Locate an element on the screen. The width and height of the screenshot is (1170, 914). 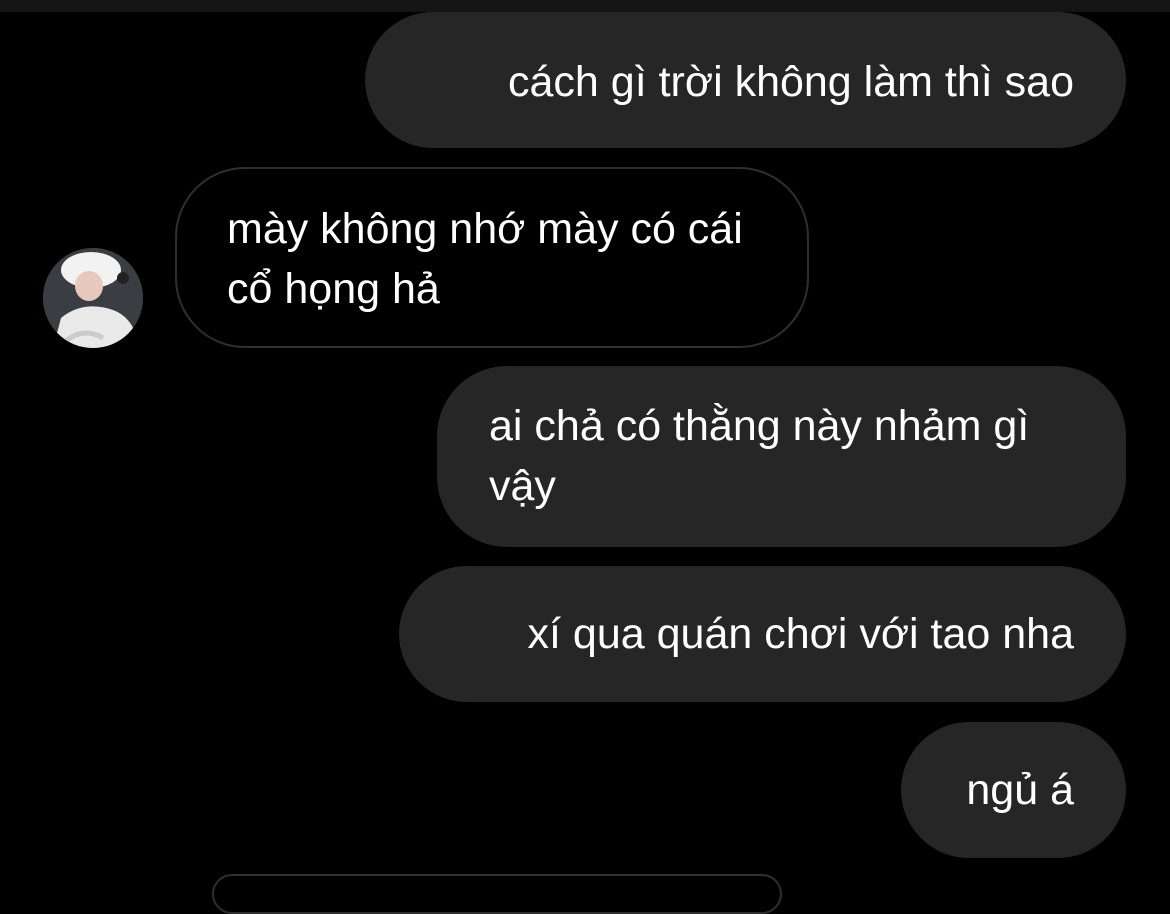
top-bar-edge is located at coordinates (585, 6).